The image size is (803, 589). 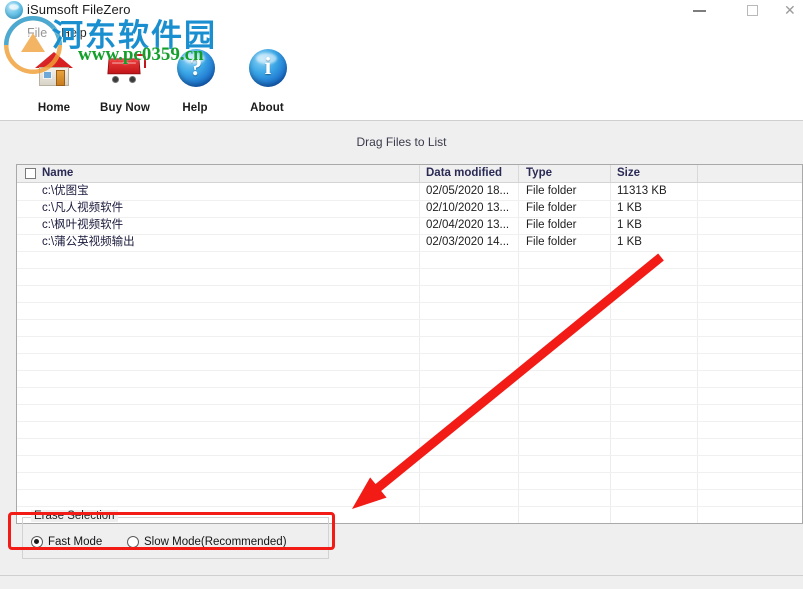 I want to click on bottom-strip, so click(x=401, y=582).